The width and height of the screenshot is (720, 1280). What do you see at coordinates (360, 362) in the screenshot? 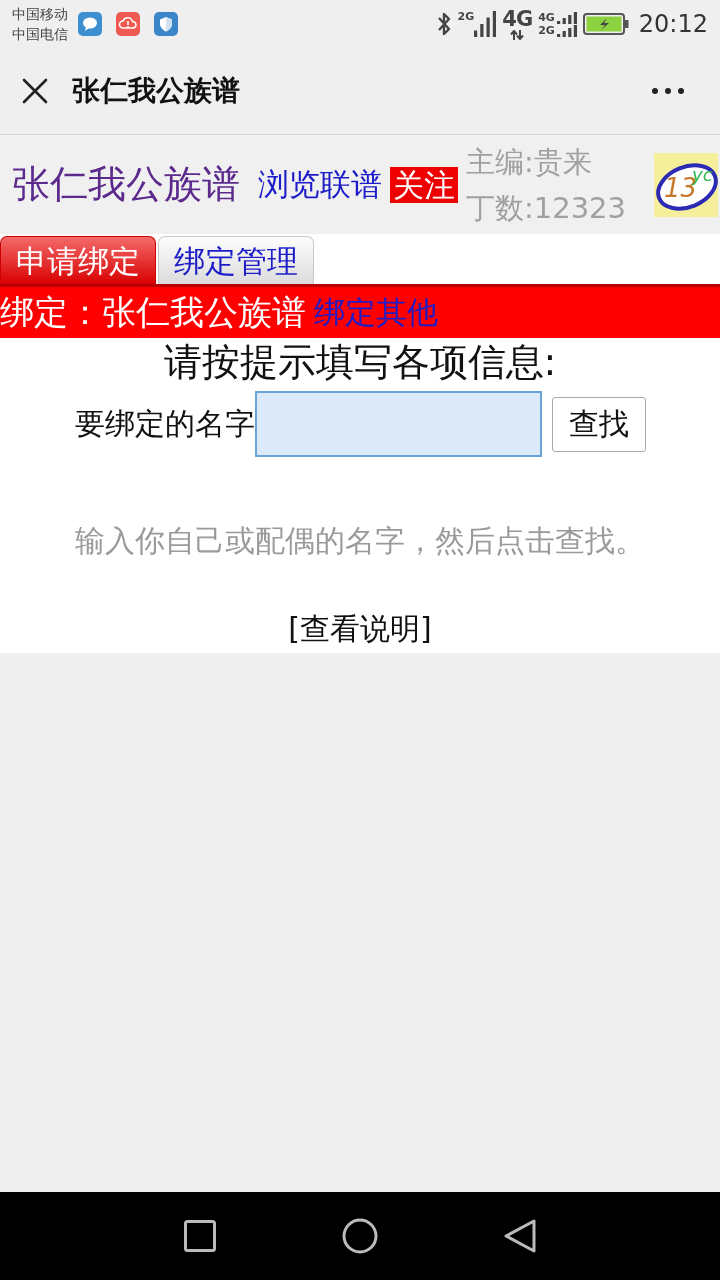
I see `form-heading: 请按提示填写各项信息:` at bounding box center [360, 362].